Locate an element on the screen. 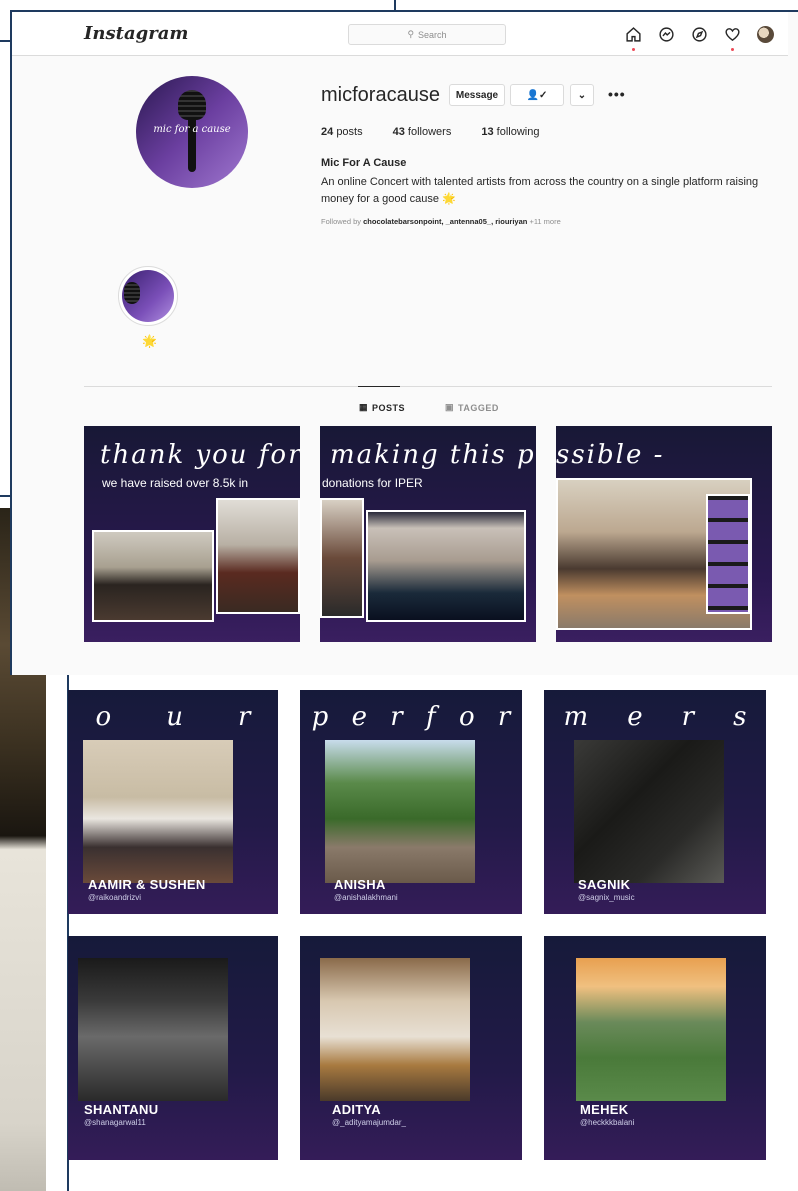  tile-subtext: donations for IPER is located at coordinates (372, 483).